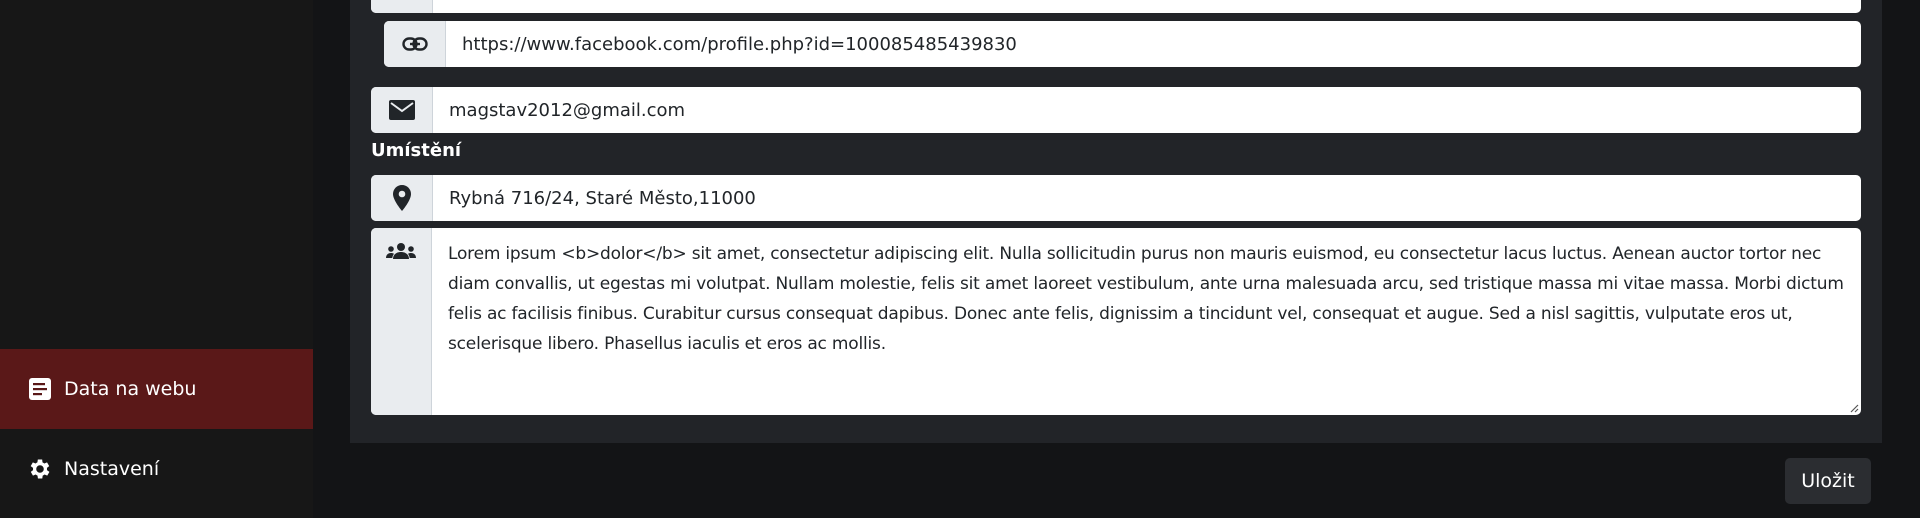  I want to click on sidebar-item-nastaveni: Nastavení, so click(156, 469).